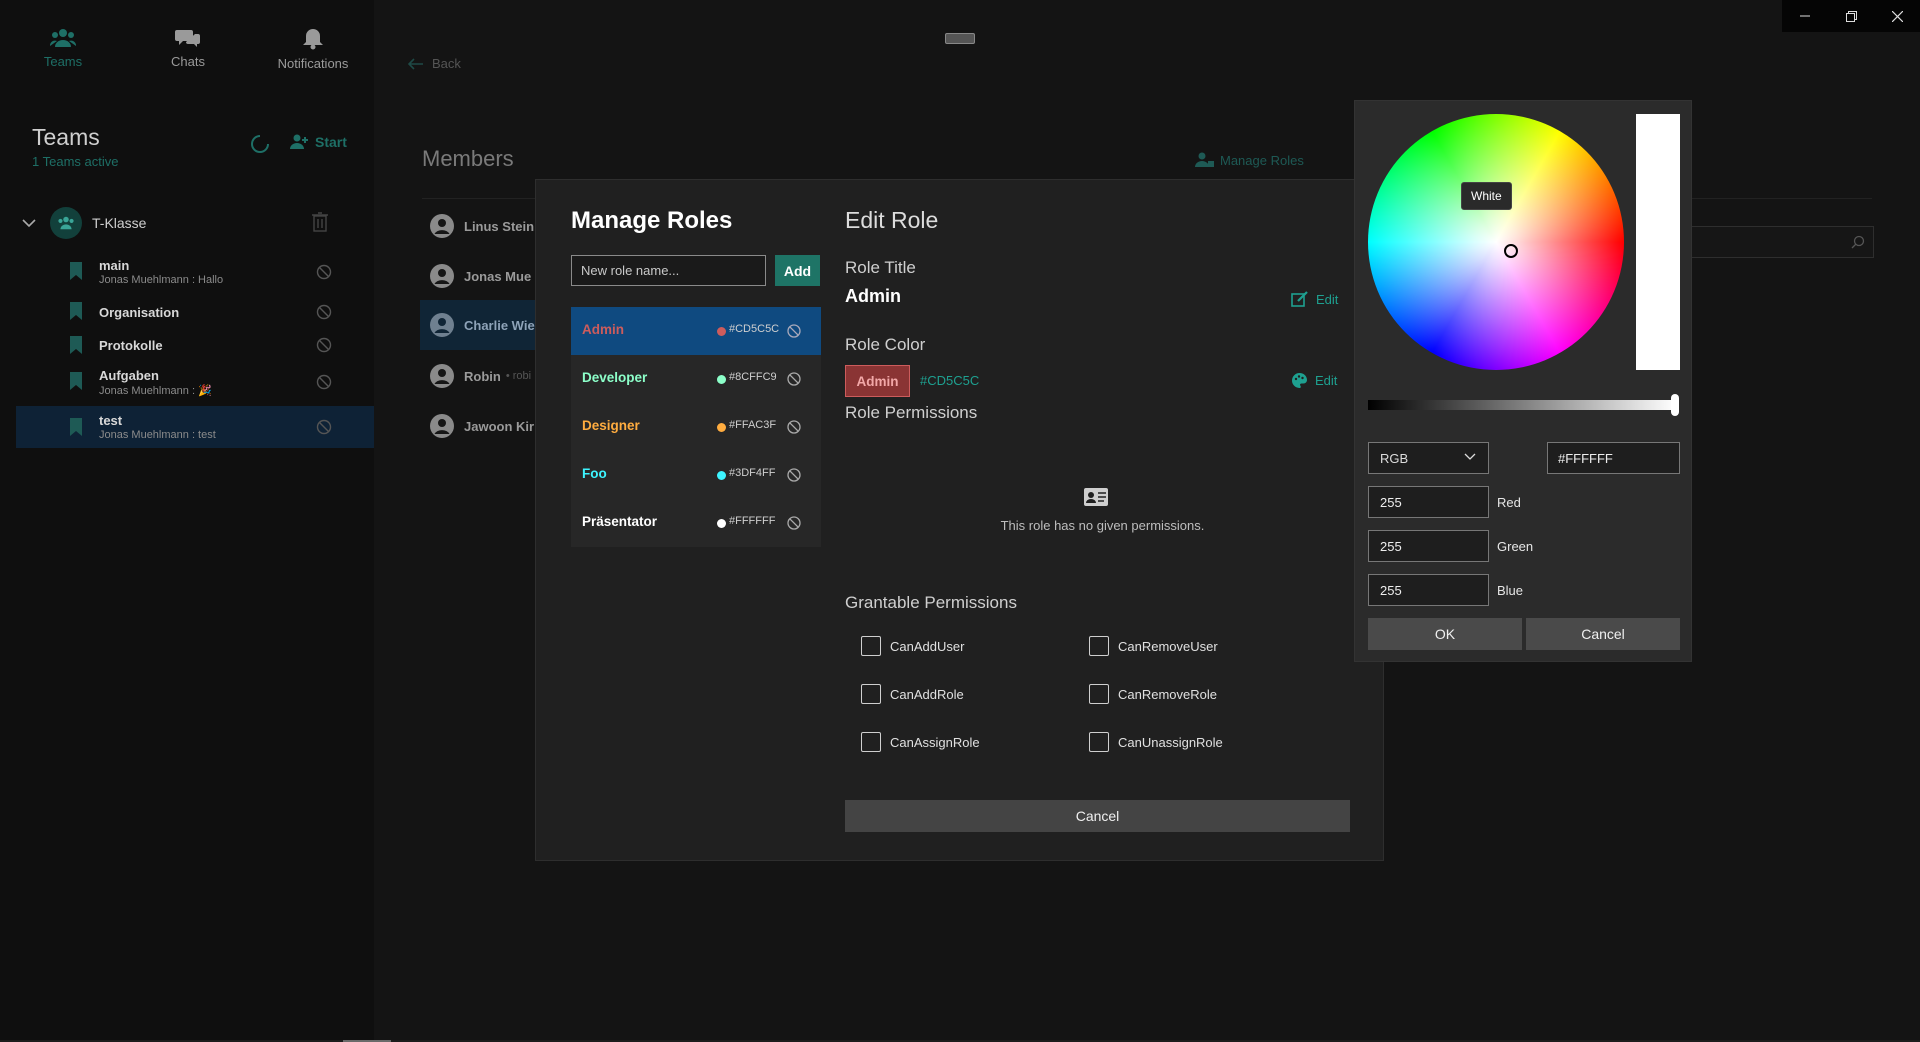 Image resolution: width=1920 pixels, height=1042 pixels. Describe the element at coordinates (442, 276) in the screenshot. I see `avatar-icon` at that location.